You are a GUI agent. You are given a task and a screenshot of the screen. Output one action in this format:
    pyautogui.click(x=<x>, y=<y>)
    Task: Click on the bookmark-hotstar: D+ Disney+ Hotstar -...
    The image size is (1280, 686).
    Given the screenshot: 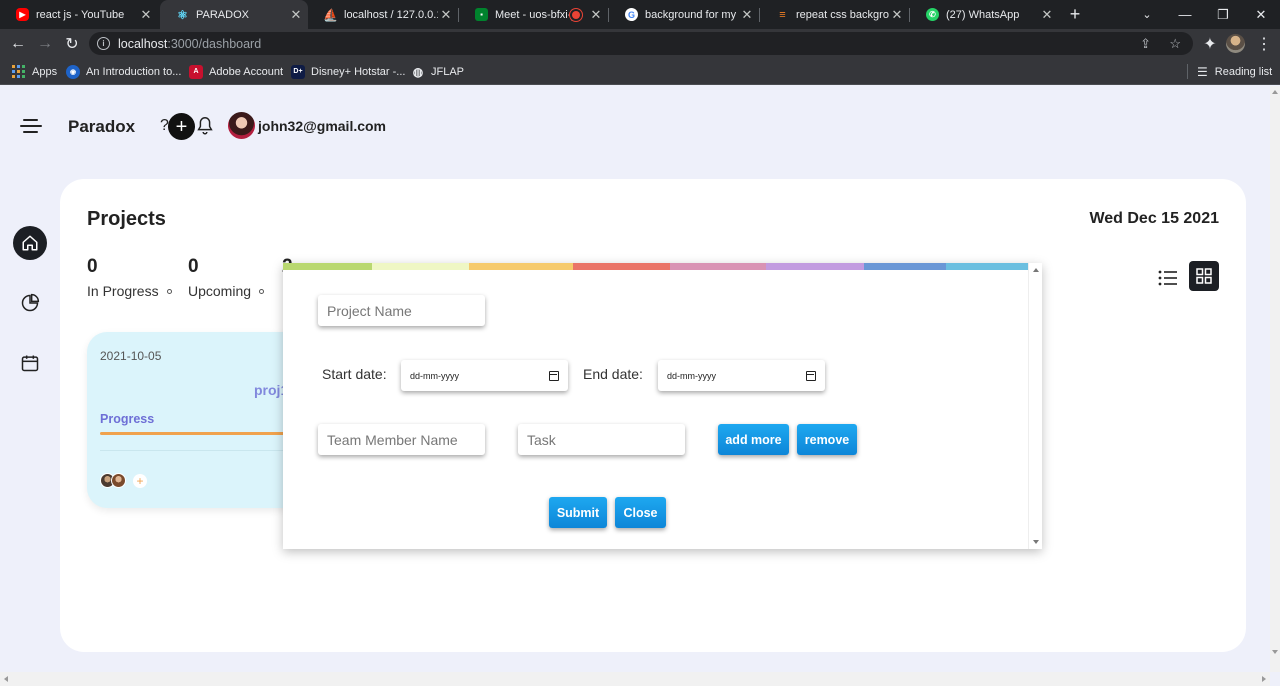 What is the action you would take?
    pyautogui.click(x=348, y=71)
    